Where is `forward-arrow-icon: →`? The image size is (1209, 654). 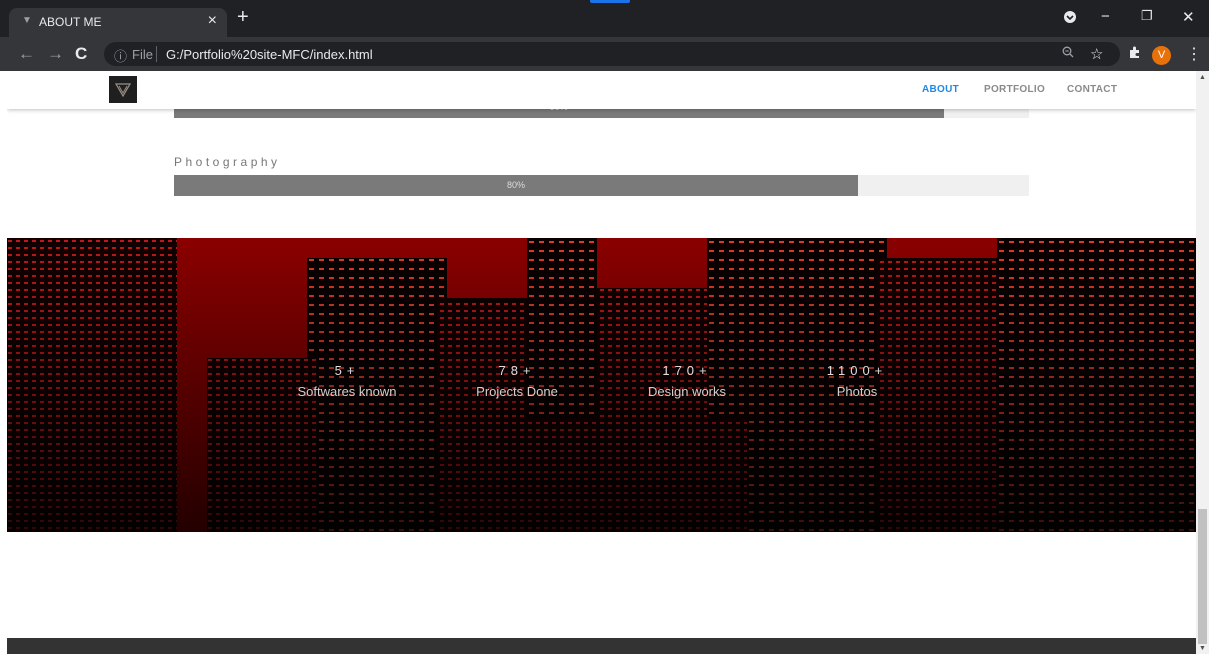
forward-arrow-icon: → is located at coordinates (55, 54).